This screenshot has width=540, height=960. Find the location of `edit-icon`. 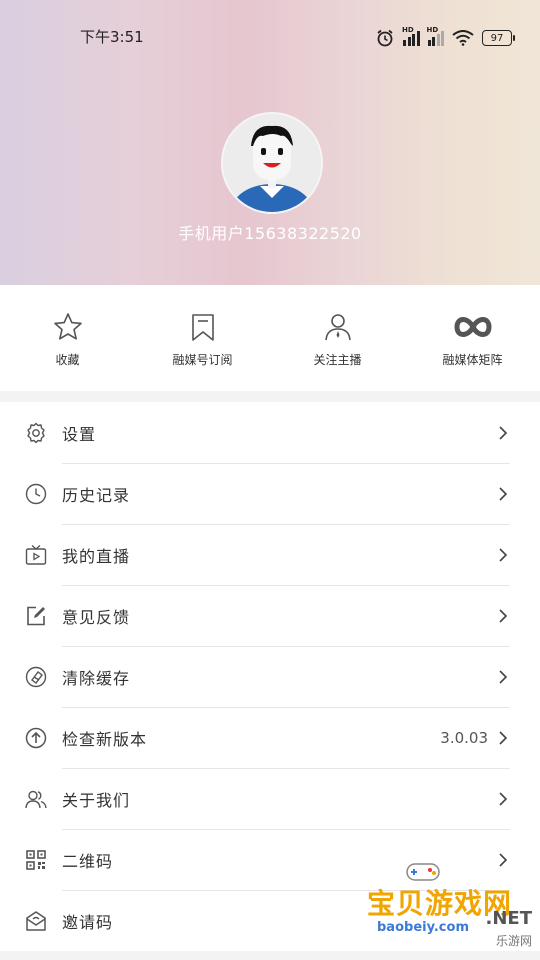

edit-icon is located at coordinates (36, 616).